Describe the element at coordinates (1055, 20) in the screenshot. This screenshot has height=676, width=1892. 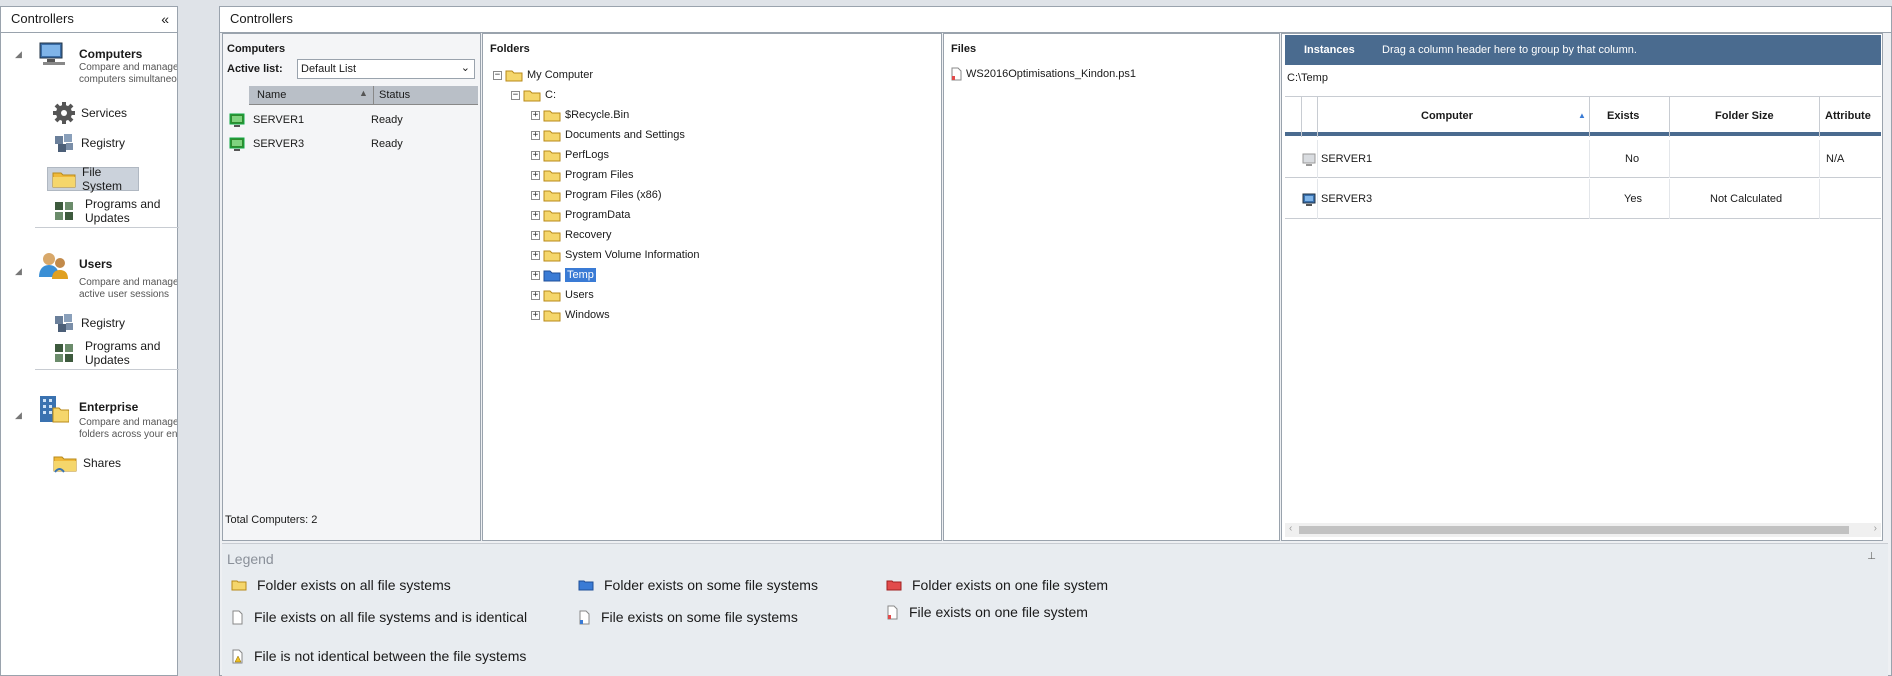
I see `main-header: Controllers` at that location.